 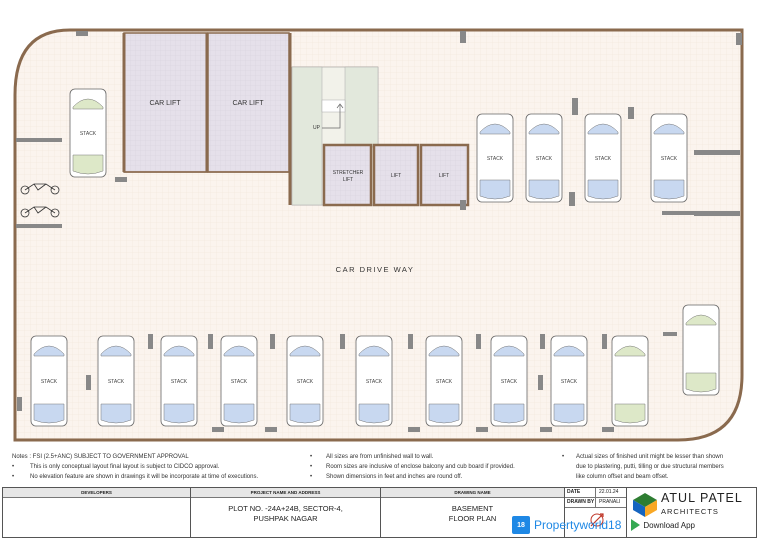 I want to click on parking-slot-12: STACK, so click(x=444, y=381).